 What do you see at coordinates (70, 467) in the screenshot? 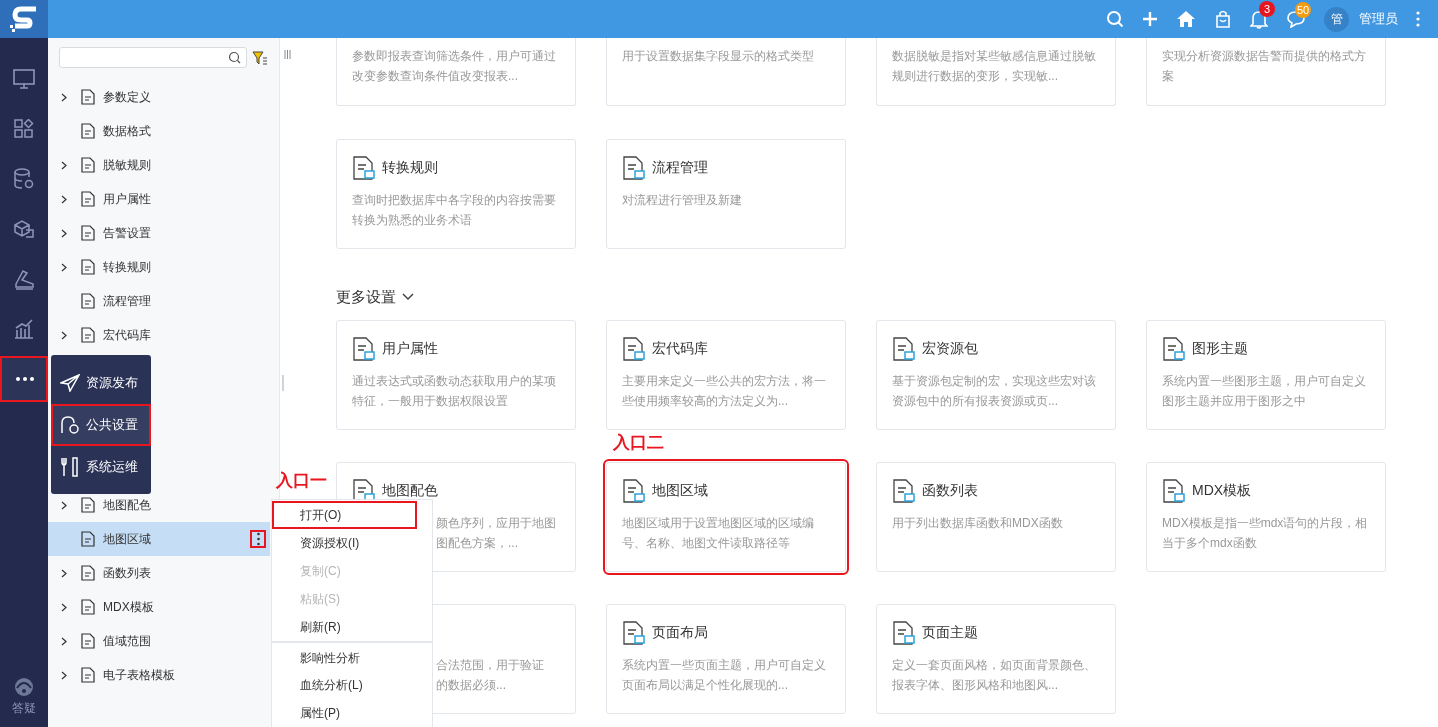
I see `tools-icon` at bounding box center [70, 467].